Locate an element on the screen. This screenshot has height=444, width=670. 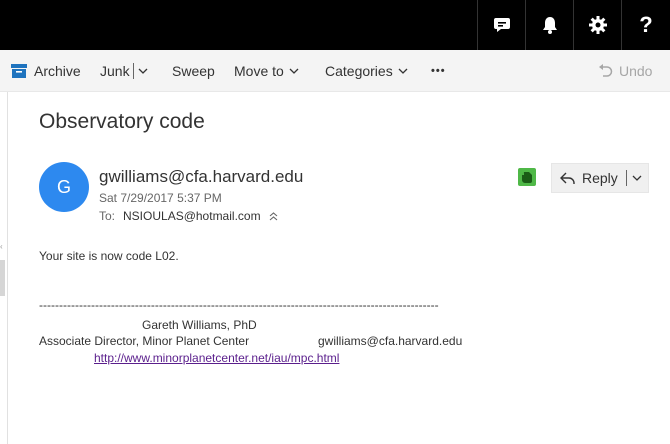
more-options-button: ••• is located at coordinates (438, 71).